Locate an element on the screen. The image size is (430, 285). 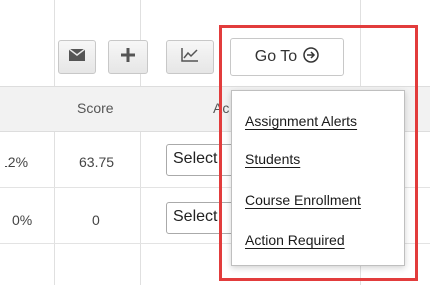
chart-button is located at coordinates (190, 57).